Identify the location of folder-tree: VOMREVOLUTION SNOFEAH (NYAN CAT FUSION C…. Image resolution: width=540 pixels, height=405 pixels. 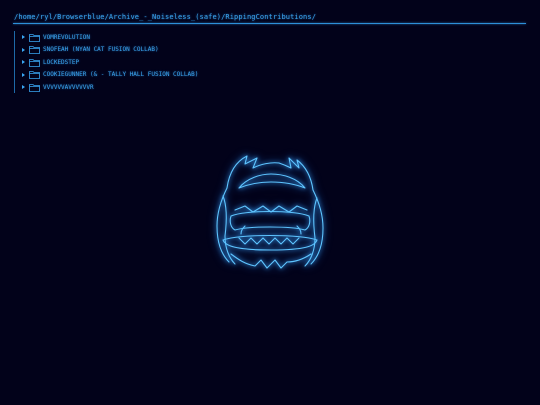
(106, 62).